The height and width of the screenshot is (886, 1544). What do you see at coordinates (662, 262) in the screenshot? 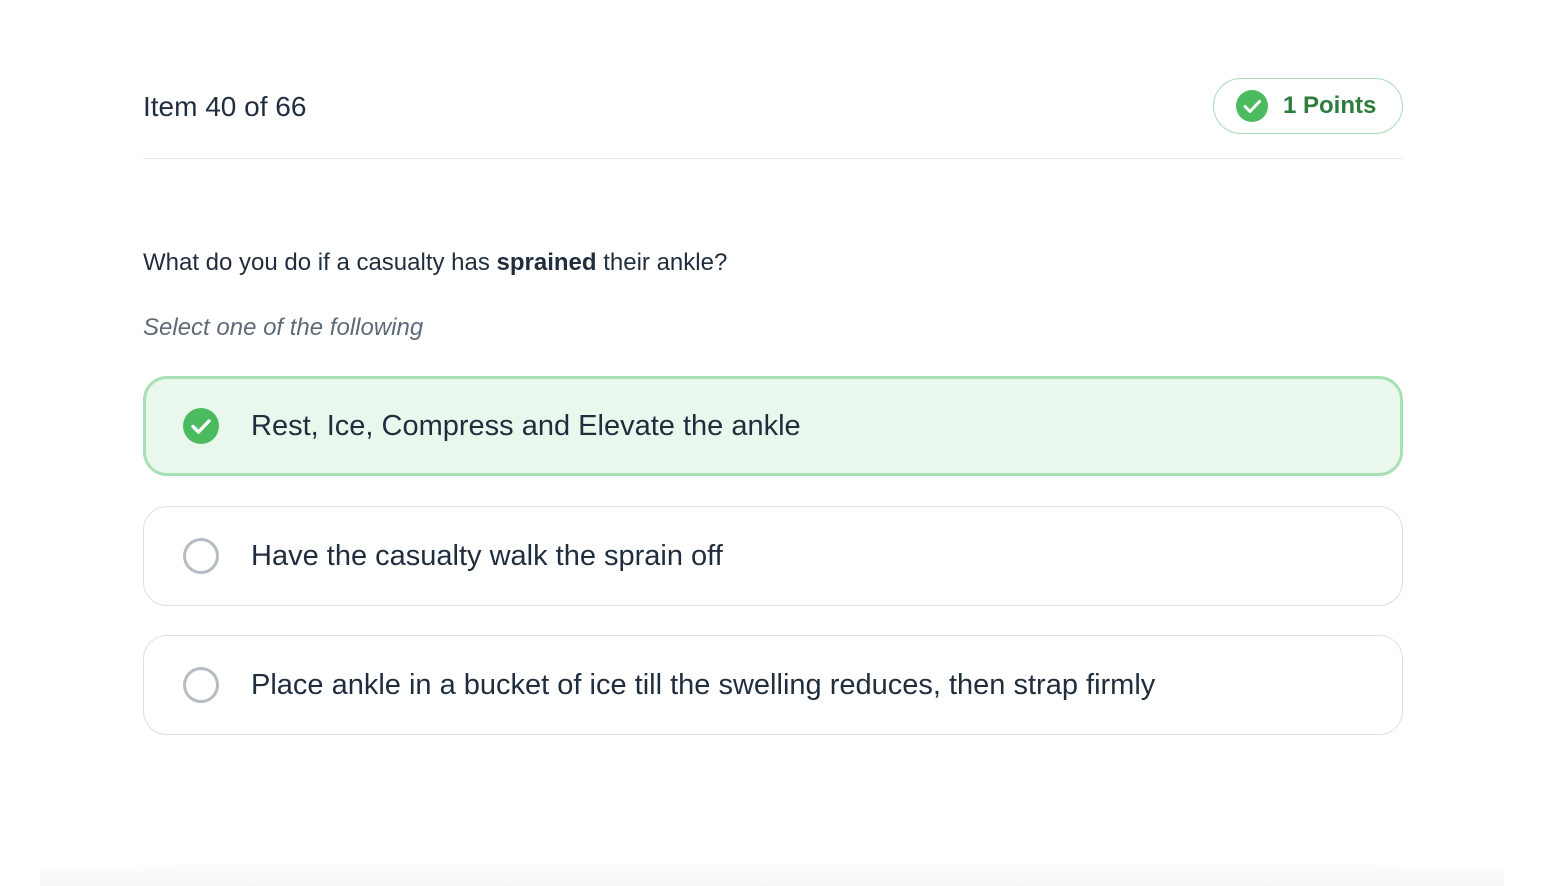
I see `question-text-end: their ankle?` at bounding box center [662, 262].